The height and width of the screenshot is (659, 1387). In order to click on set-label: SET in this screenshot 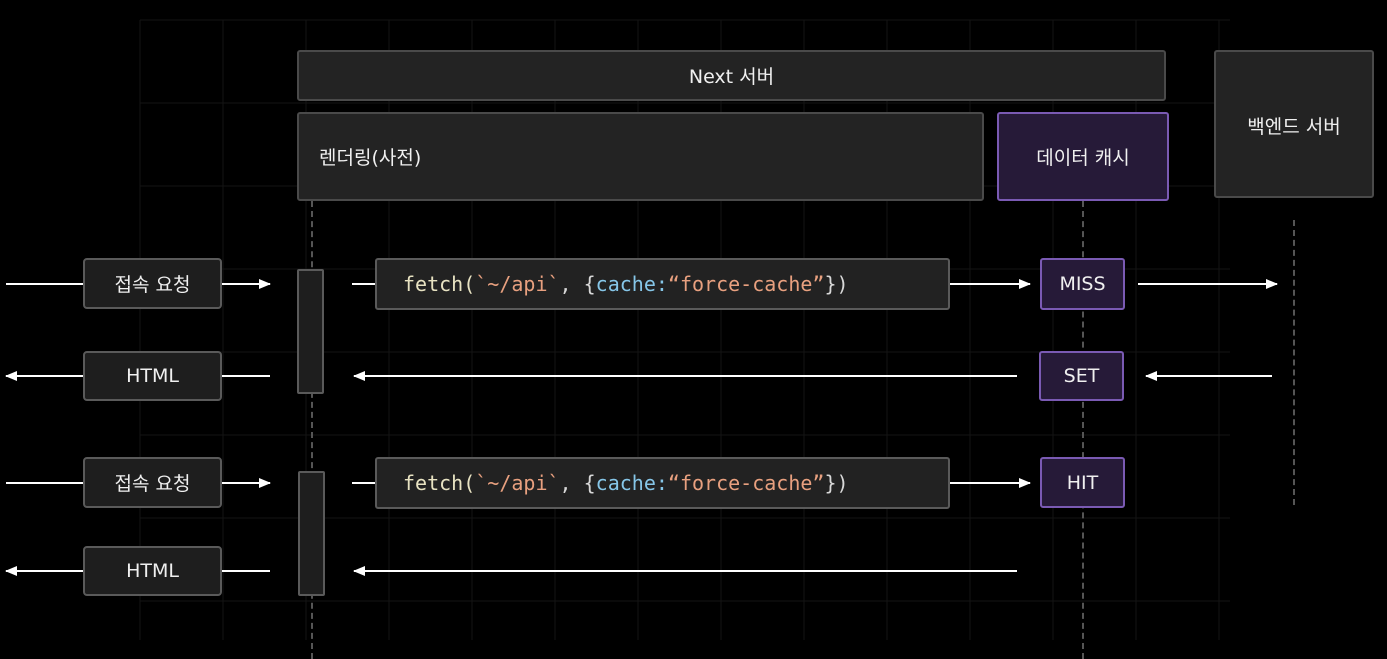, I will do `click(1081, 376)`.